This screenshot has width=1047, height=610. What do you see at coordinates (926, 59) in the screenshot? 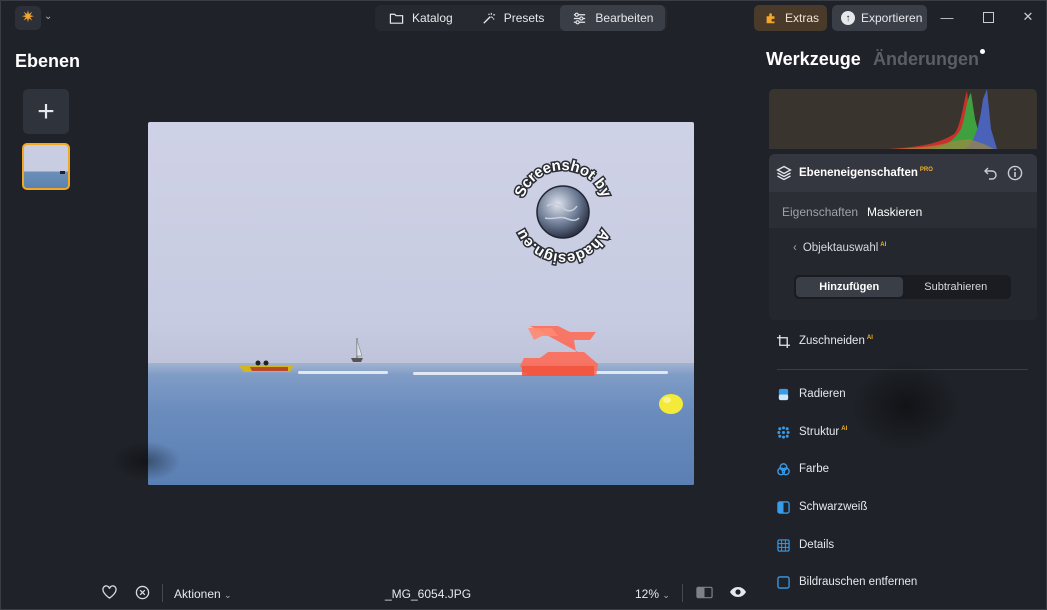
I see `tab-changes: Änderungen` at bounding box center [926, 59].